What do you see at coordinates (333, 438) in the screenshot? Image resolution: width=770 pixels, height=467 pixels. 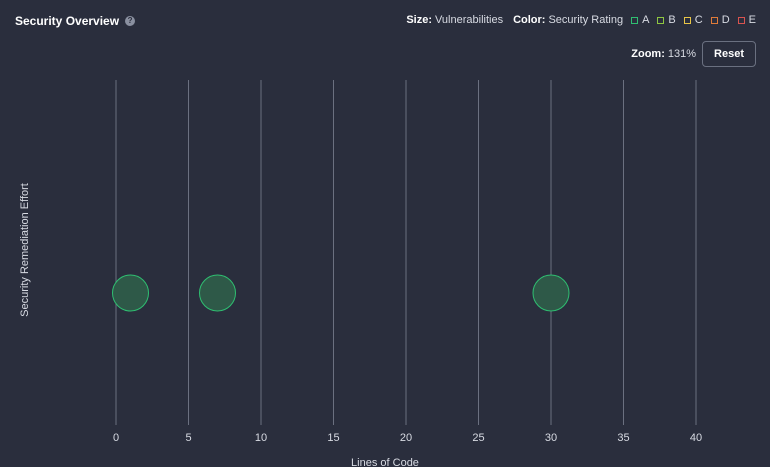 I see `x-tick-label: 15` at bounding box center [333, 438].